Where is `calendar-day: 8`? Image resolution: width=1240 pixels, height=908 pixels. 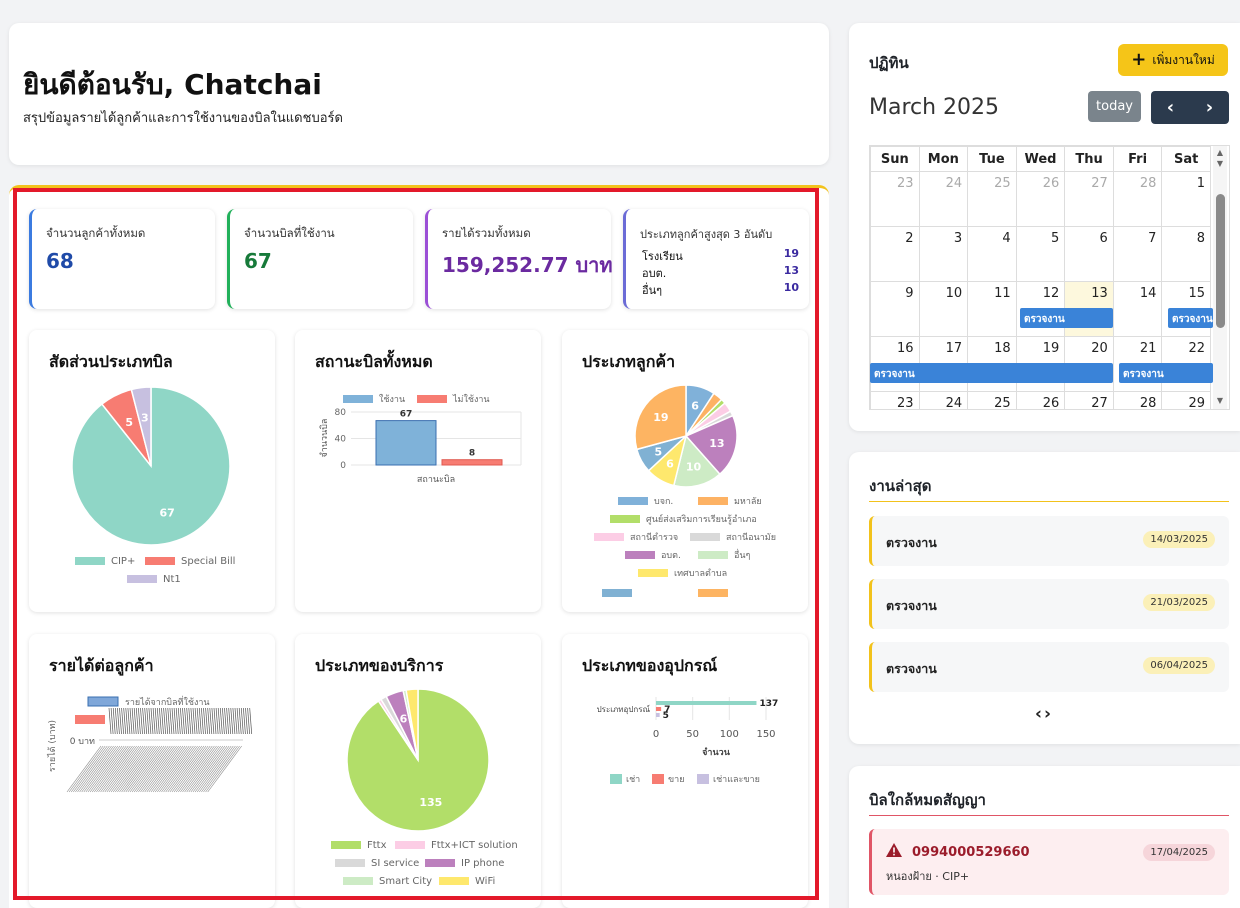 calendar-day: 8 is located at coordinates (1186, 254).